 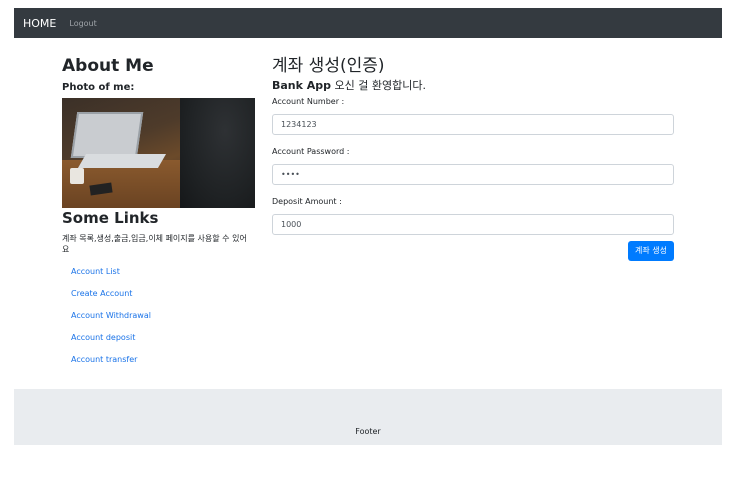 What do you see at coordinates (158, 153) in the screenshot?
I see `profile-photo` at bounding box center [158, 153].